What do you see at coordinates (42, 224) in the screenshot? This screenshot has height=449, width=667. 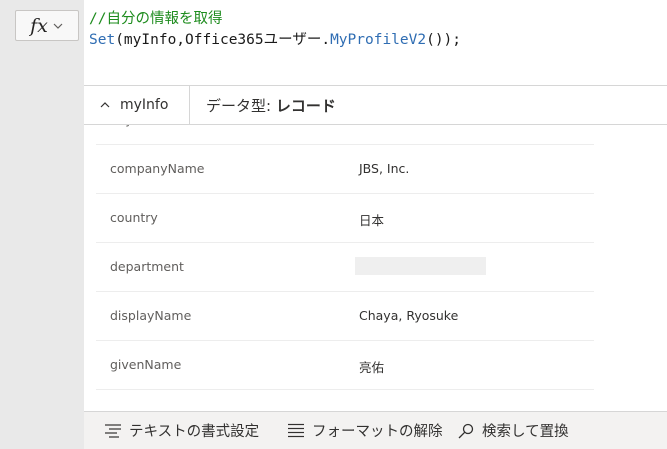 I see `left-gutter` at bounding box center [42, 224].